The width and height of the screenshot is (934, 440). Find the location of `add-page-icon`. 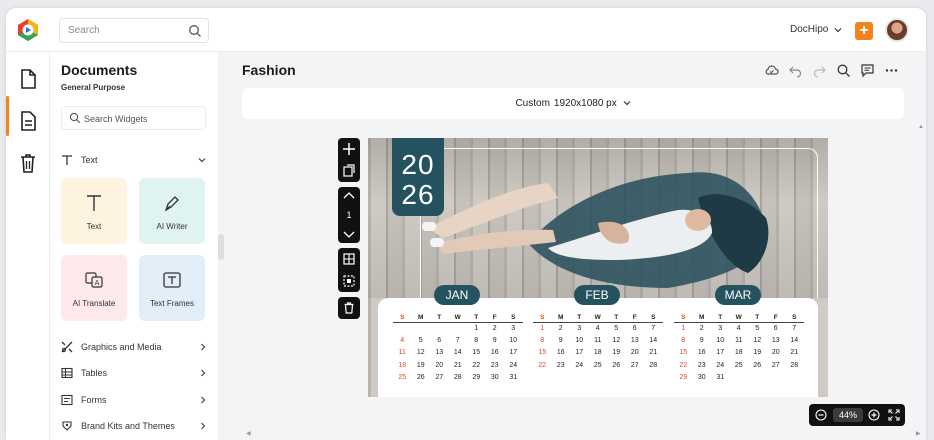

add-page-icon is located at coordinates (349, 149).